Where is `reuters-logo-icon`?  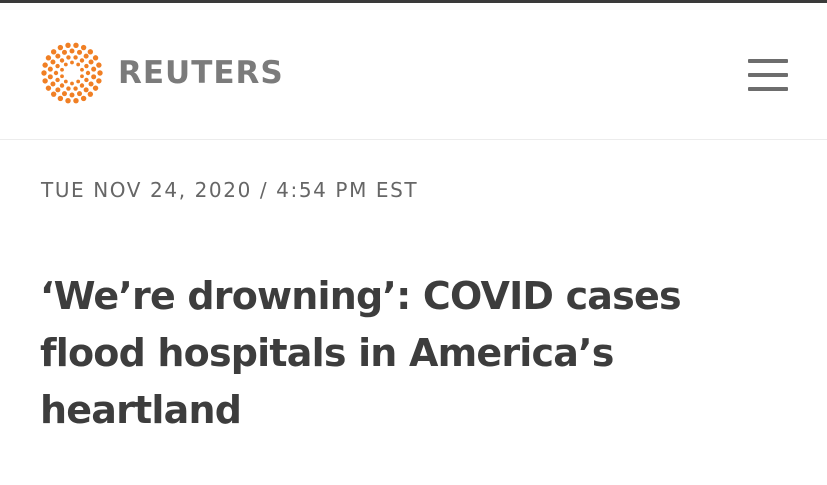
reuters-logo-icon is located at coordinates (72, 73).